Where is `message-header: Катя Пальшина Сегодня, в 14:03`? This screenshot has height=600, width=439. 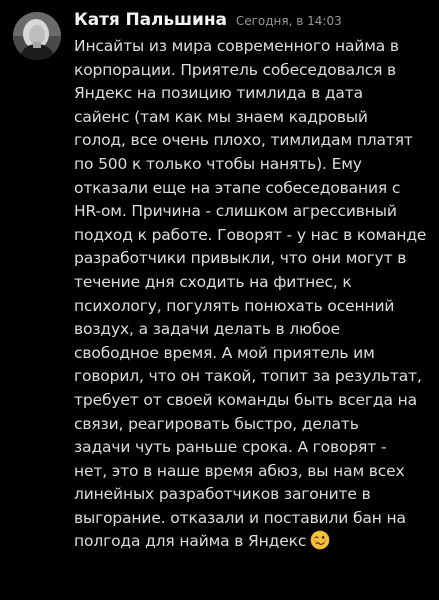 message-header: Катя Пальшина Сегодня, в 14:03 is located at coordinates (208, 22).